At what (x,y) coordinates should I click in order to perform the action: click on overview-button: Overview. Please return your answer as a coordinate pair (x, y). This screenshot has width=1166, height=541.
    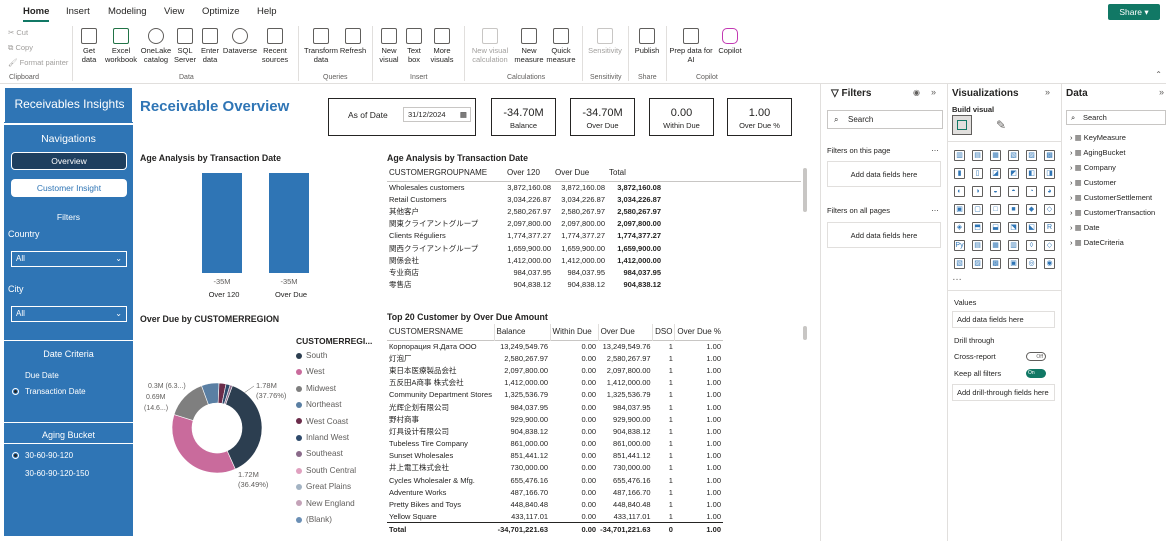
    Looking at the image, I should click on (69, 161).